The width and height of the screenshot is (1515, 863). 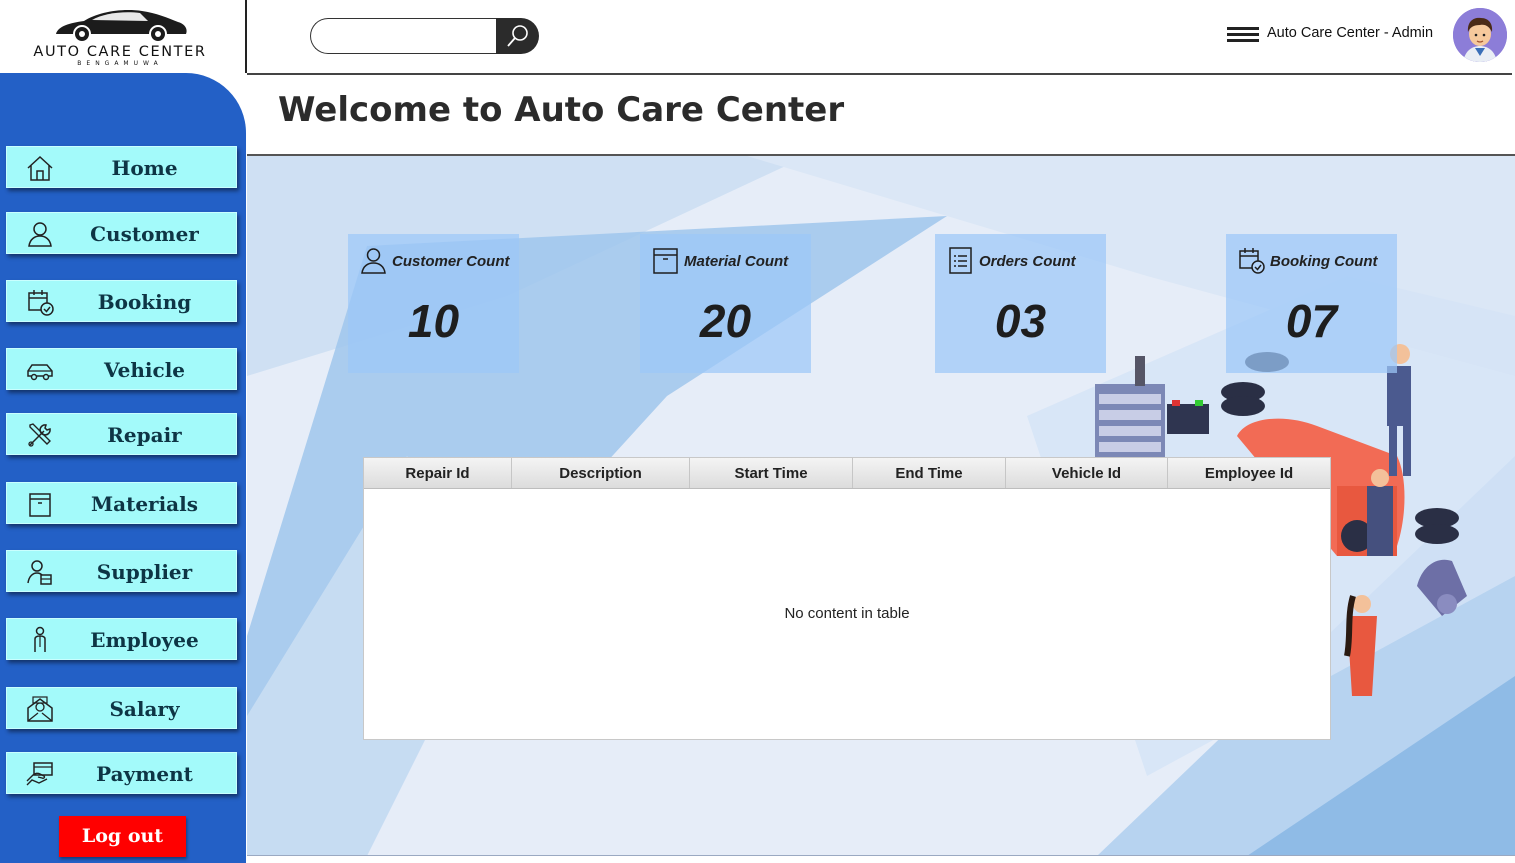 I want to click on search-button, so click(x=517, y=36).